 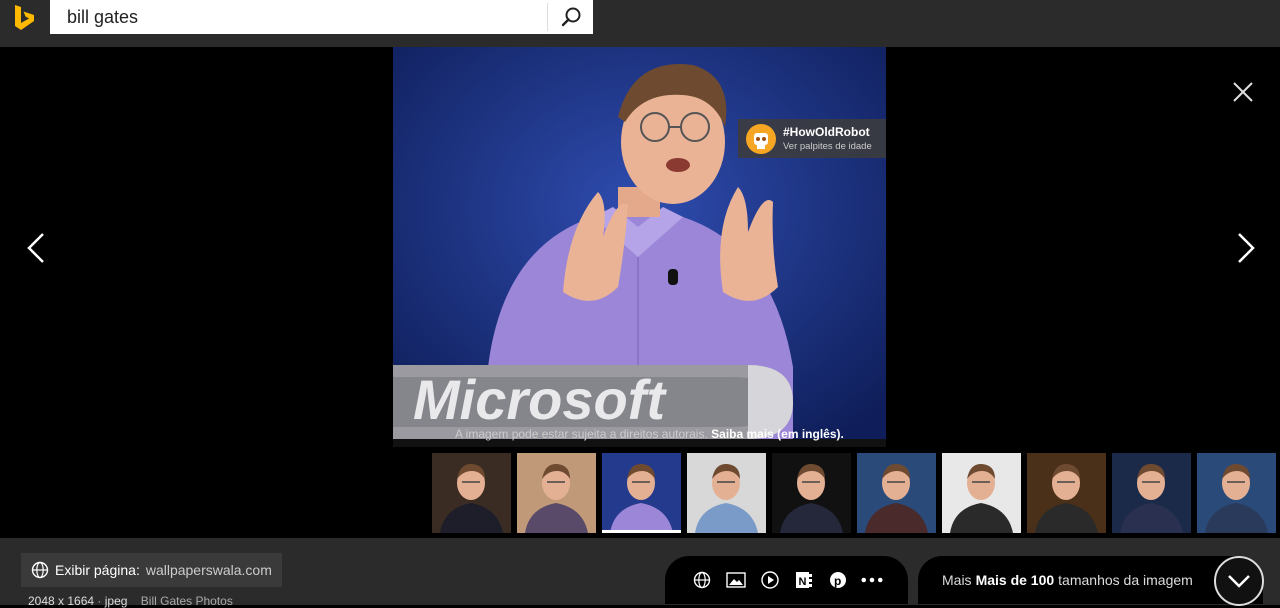 What do you see at coordinates (208, 570) in the screenshot?
I see `visit-page-domain: wallpaperswala.com` at bounding box center [208, 570].